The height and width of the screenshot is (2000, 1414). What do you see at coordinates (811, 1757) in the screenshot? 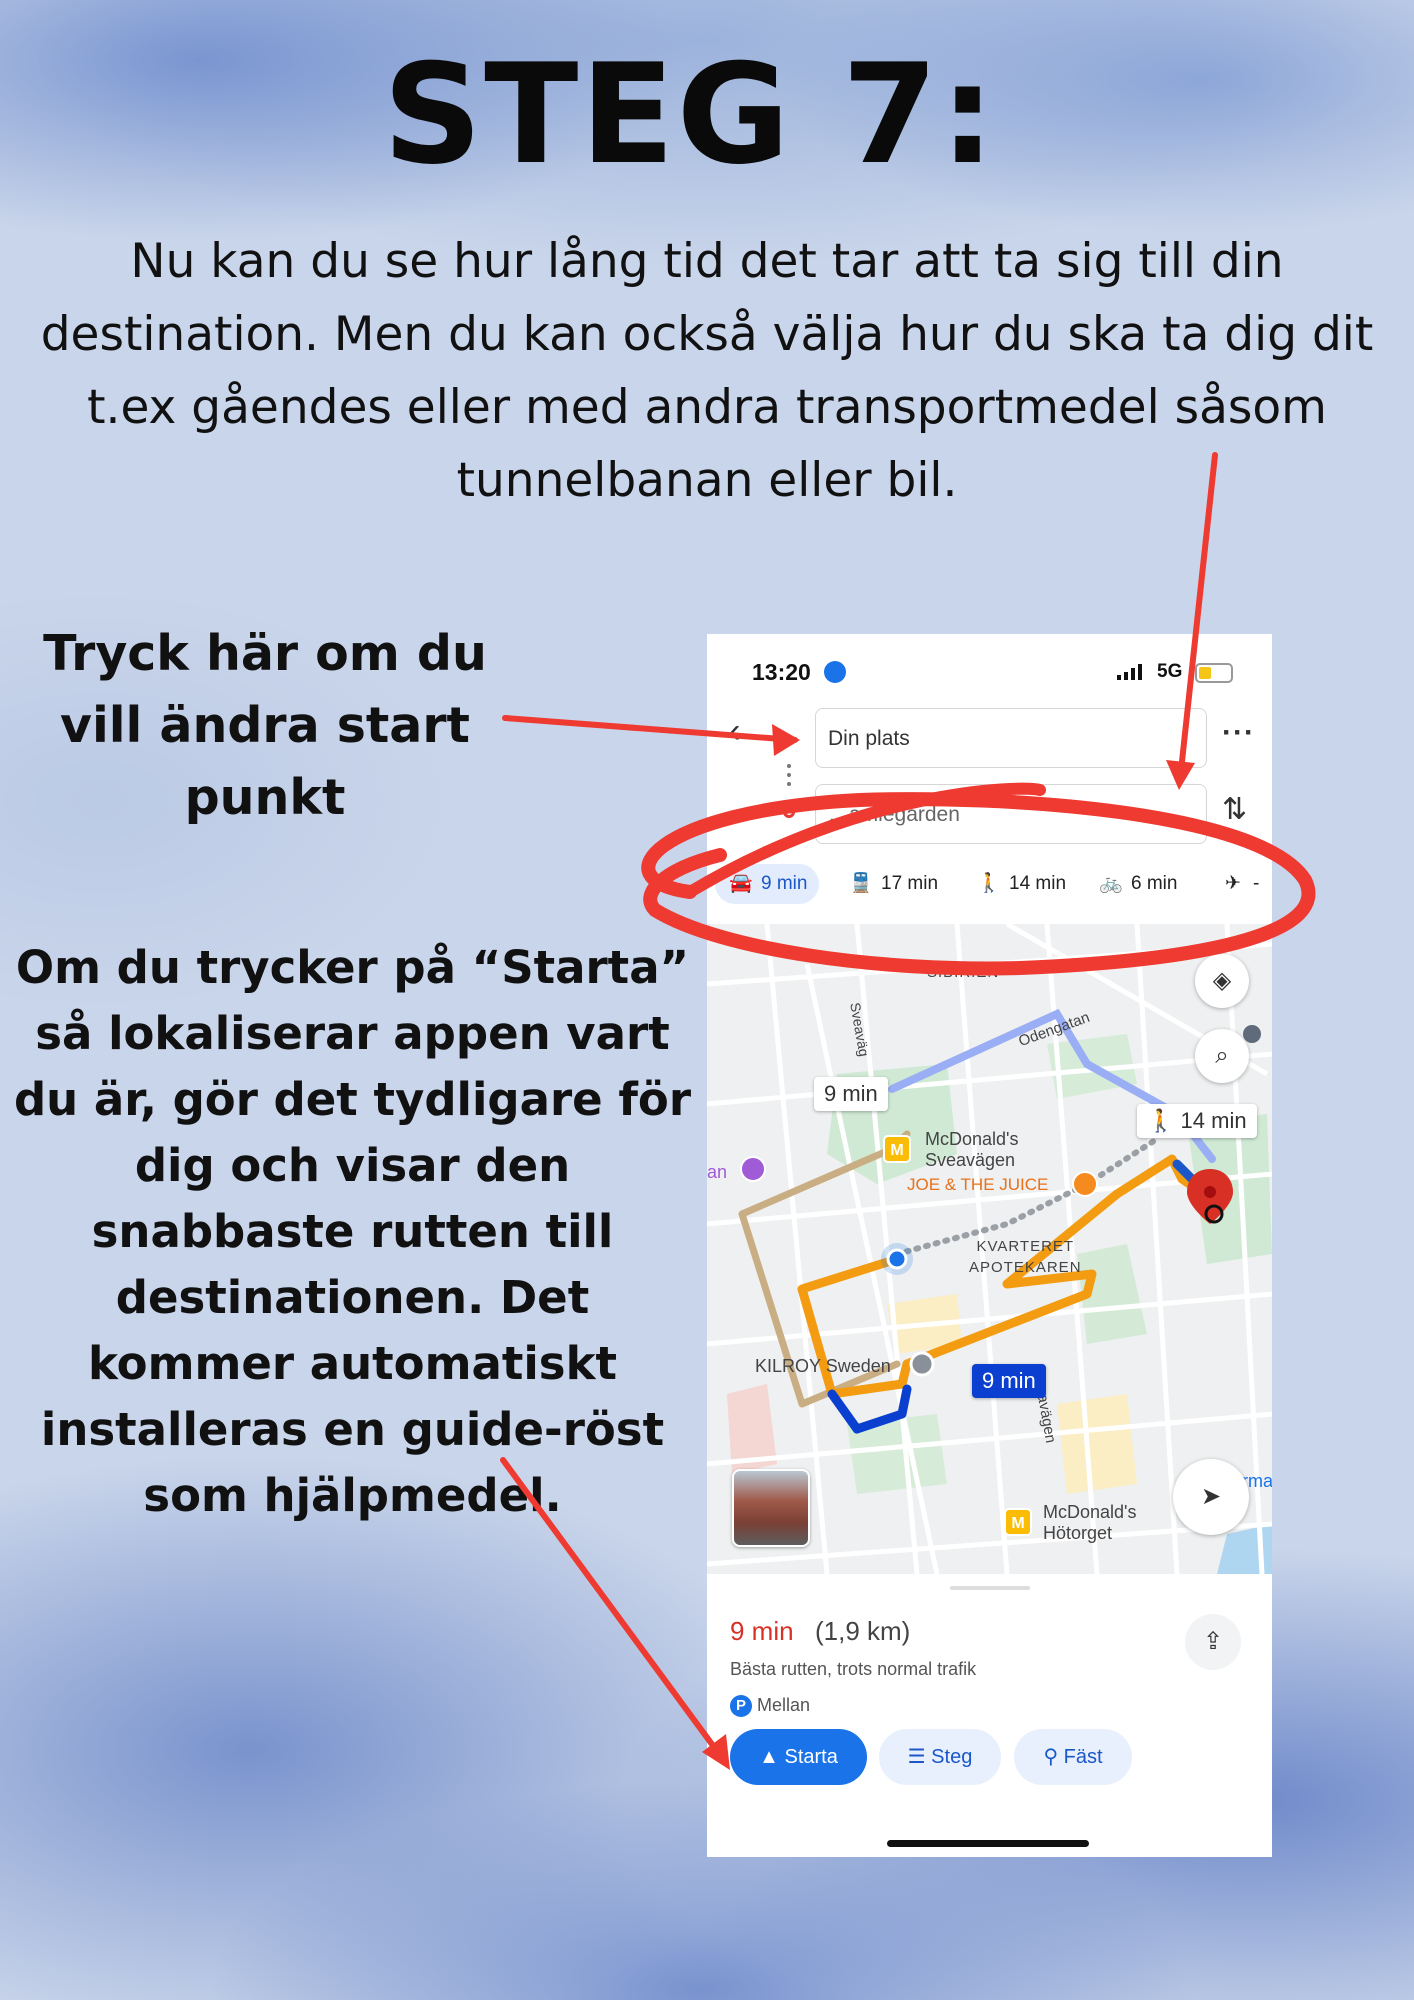
I see `start-button-label: Starta` at bounding box center [811, 1757].